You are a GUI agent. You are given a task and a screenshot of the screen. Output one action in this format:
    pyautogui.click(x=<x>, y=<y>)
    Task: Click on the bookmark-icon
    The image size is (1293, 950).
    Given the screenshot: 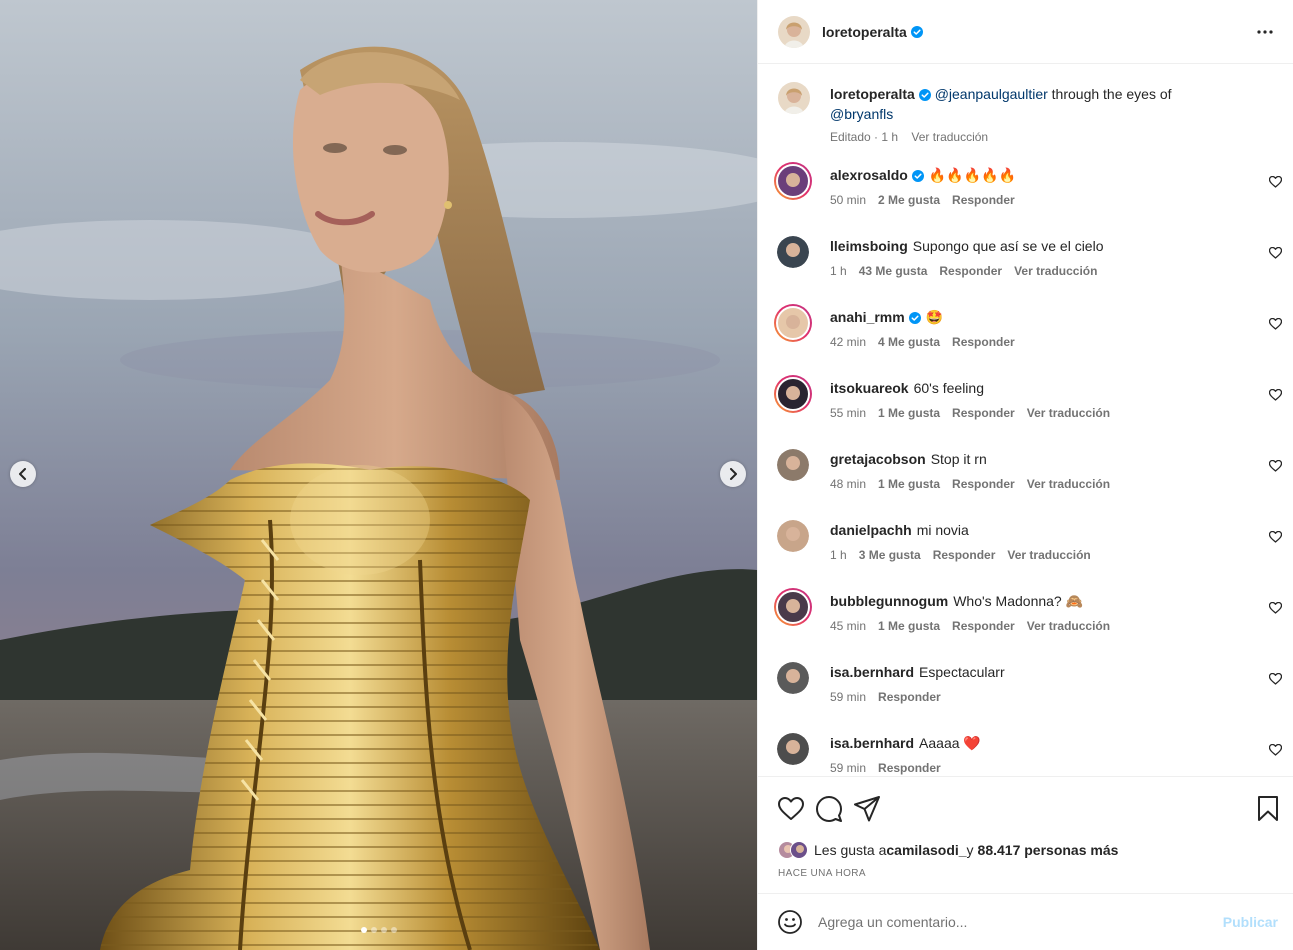 What is the action you would take?
    pyautogui.click(x=1268, y=809)
    